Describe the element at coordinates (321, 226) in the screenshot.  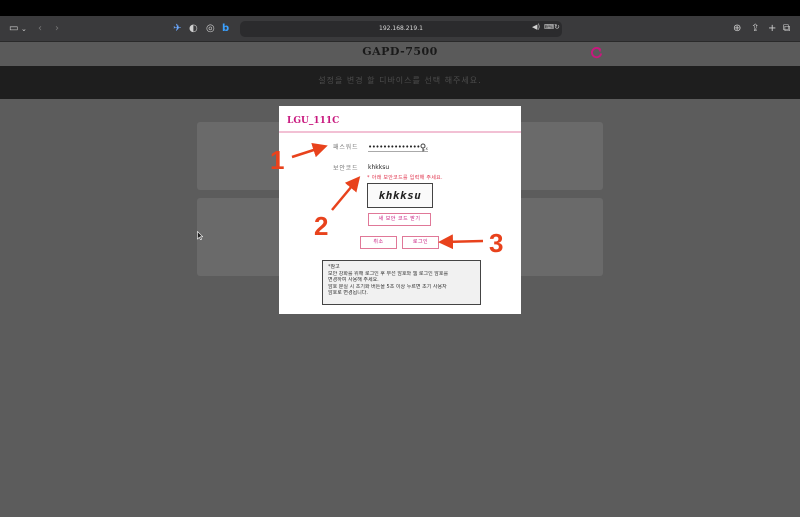
I see `annotation-number-2: 2` at that location.